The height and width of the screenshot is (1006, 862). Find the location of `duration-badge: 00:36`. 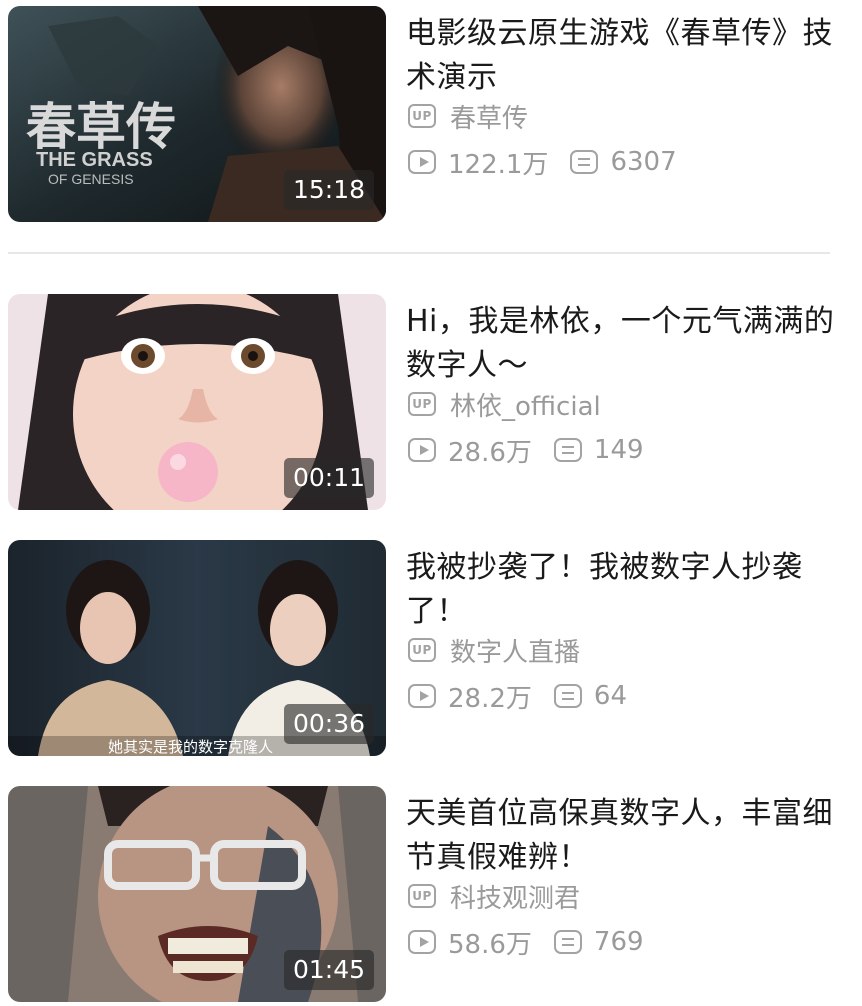

duration-badge: 00:36 is located at coordinates (328, 724).